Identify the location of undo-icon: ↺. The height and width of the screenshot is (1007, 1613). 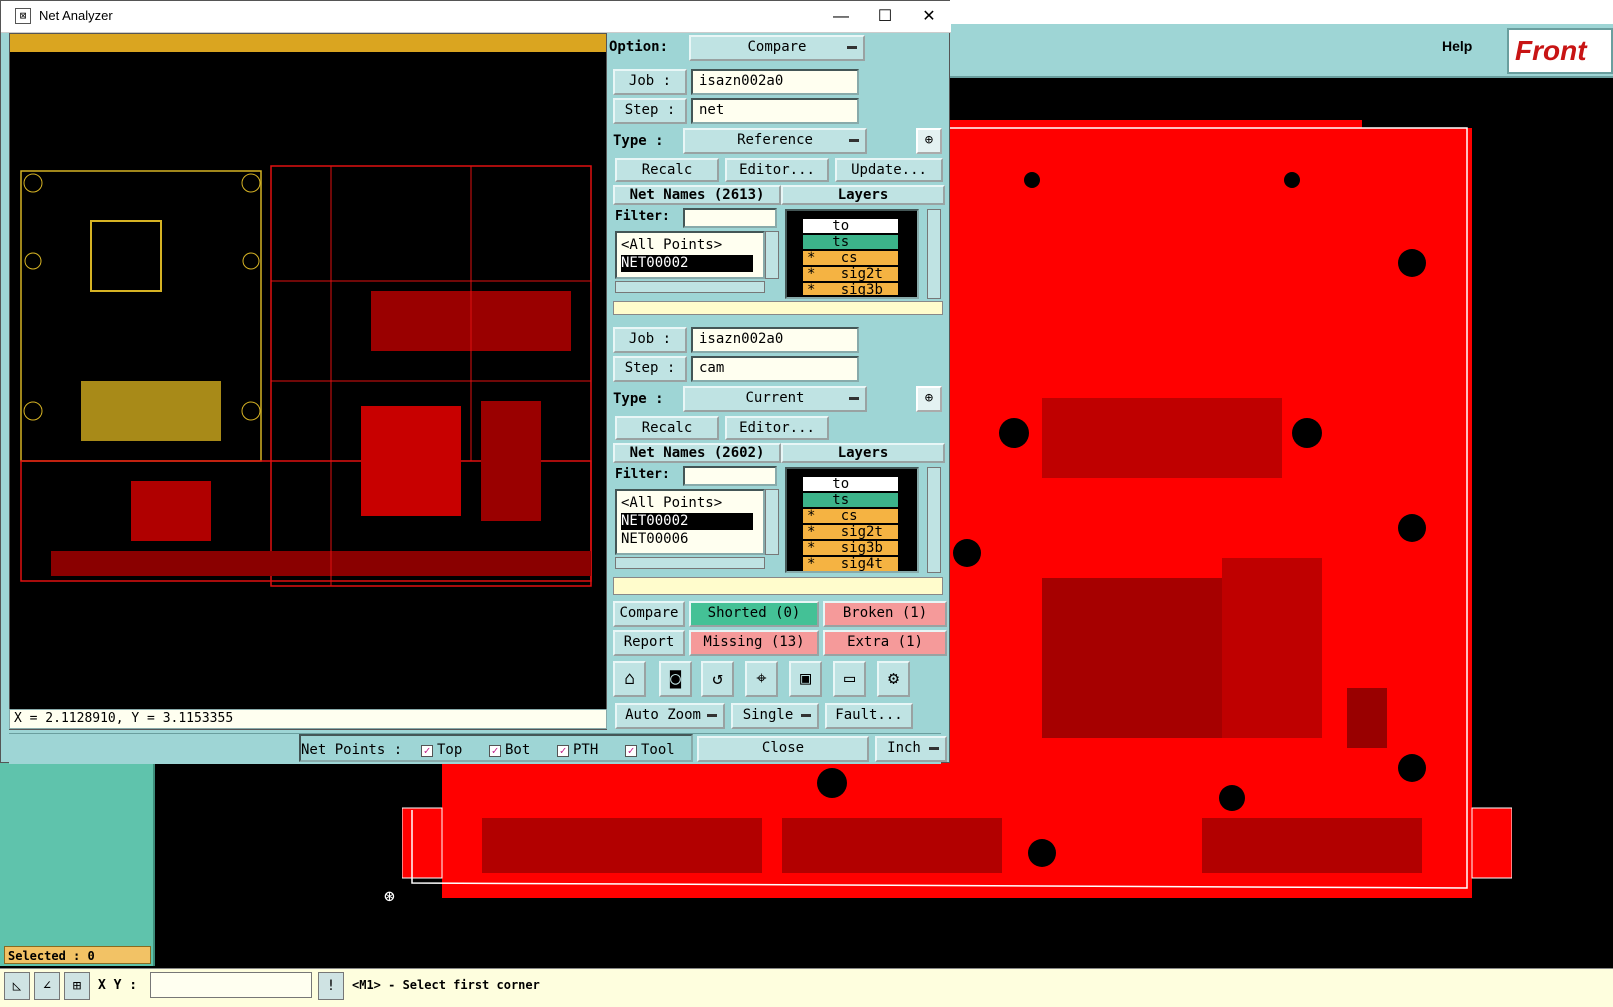
(717, 679).